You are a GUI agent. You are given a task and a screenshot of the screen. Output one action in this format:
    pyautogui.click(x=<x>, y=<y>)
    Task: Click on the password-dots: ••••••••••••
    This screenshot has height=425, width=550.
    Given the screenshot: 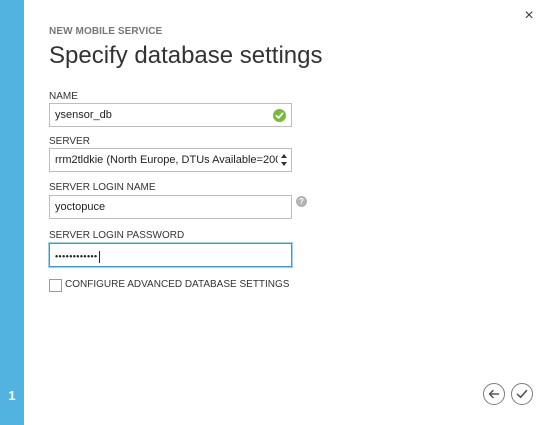 What is the action you would take?
    pyautogui.click(x=76, y=256)
    